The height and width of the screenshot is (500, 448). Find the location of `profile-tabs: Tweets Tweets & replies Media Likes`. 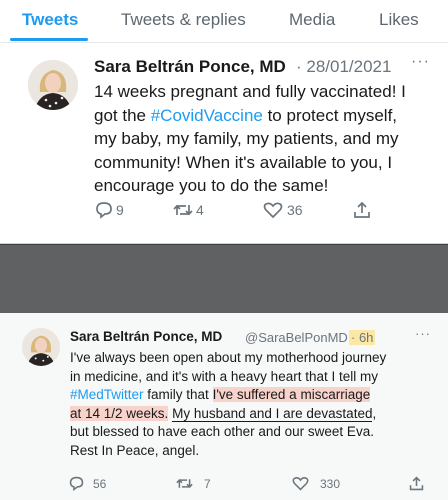

profile-tabs: Tweets Tweets & replies Media Likes is located at coordinates (224, 21).